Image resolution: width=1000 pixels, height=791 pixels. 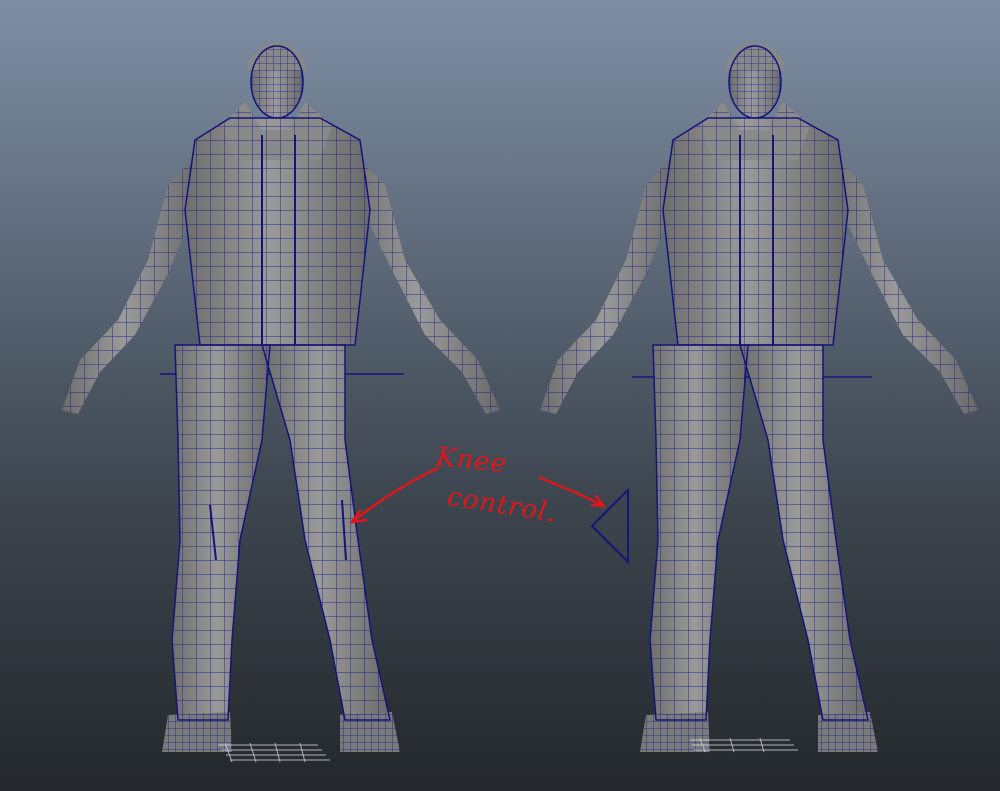 I want to click on knee-control-locator, so click(x=609, y=526).